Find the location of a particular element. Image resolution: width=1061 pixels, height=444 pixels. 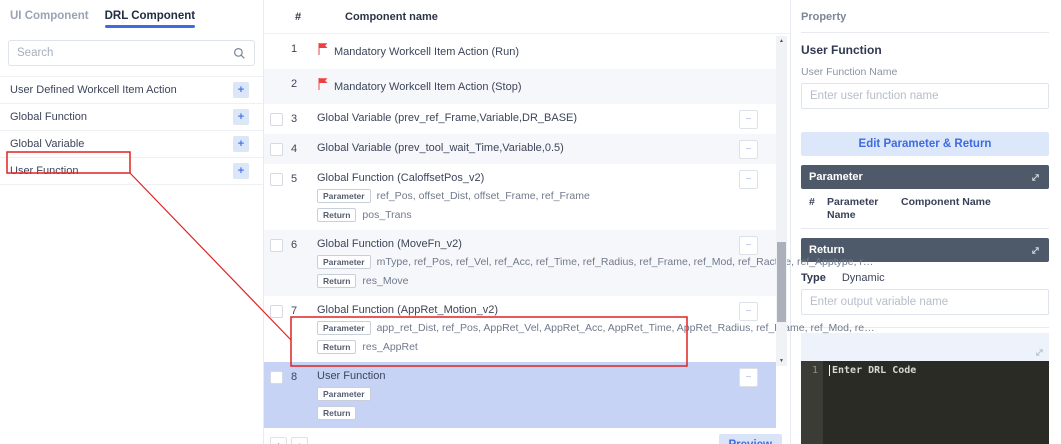

sidebar-item-label: Global Variable is located at coordinates (47, 144).